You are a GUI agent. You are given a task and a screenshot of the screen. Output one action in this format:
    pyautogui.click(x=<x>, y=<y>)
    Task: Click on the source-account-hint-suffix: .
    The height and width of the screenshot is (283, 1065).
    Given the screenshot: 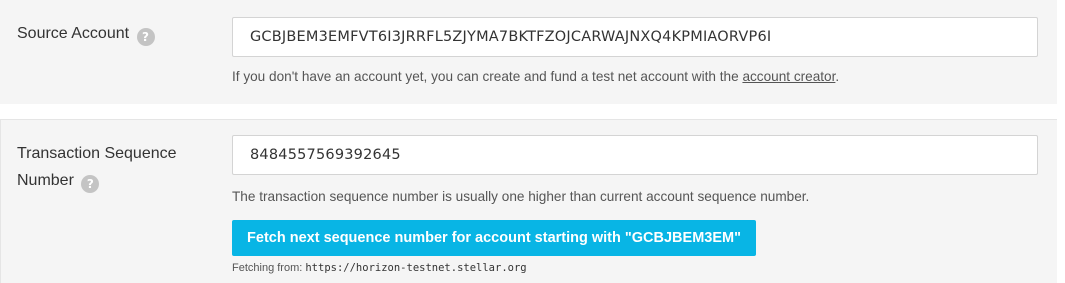 What is the action you would take?
    pyautogui.click(x=837, y=76)
    